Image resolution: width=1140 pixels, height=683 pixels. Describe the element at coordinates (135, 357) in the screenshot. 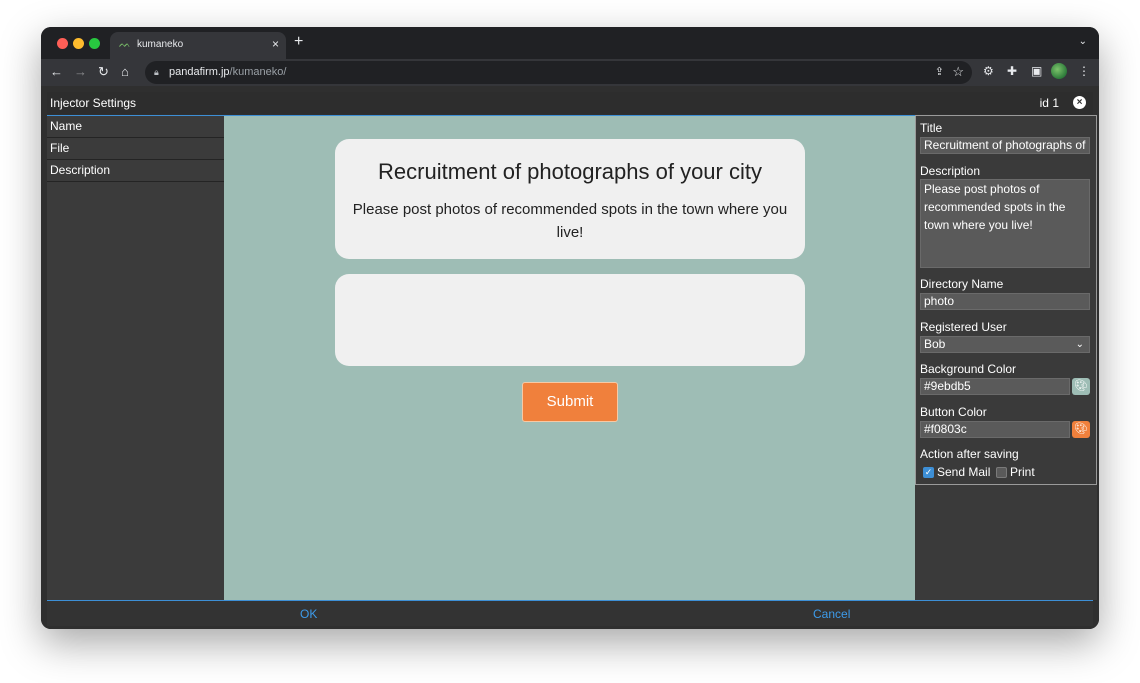

I see `field-list-panel: Name File Description` at that location.